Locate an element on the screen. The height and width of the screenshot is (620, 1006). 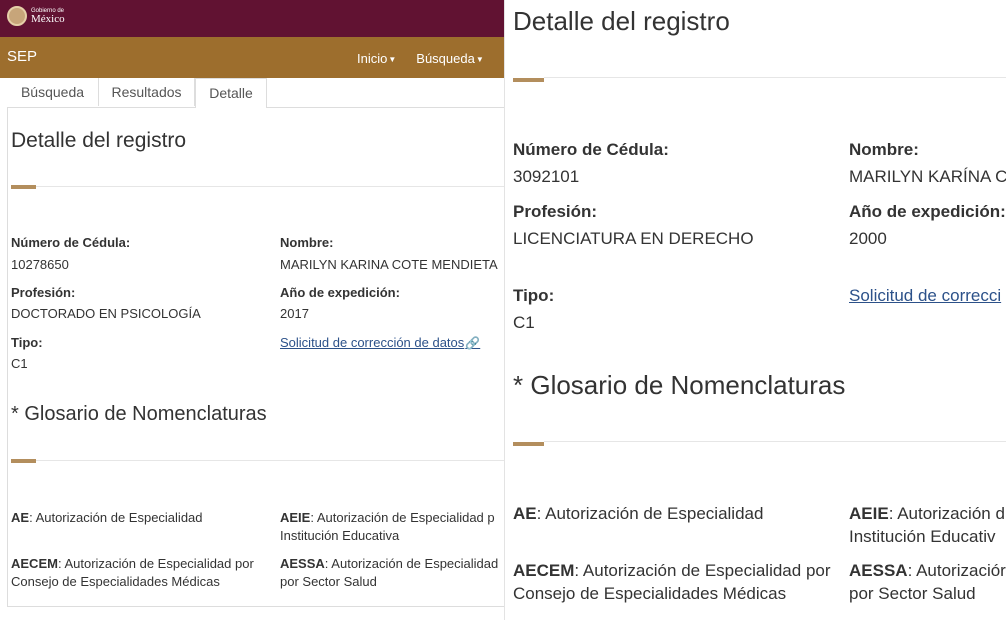
gobierno-mexico-logo: Gobierno de México is located at coordinates (36, 16).